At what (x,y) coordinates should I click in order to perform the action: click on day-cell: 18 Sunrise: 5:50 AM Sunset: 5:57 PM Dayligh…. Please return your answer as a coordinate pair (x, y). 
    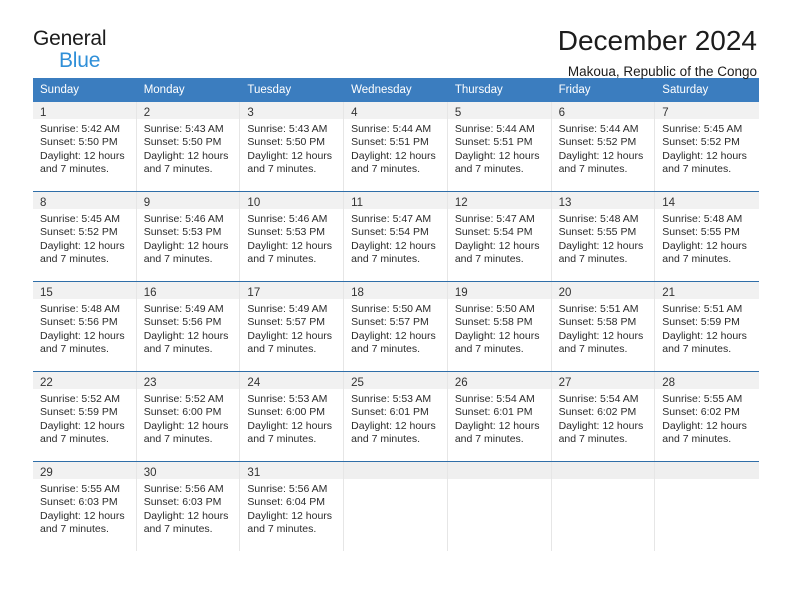
    Looking at the image, I should click on (396, 326).